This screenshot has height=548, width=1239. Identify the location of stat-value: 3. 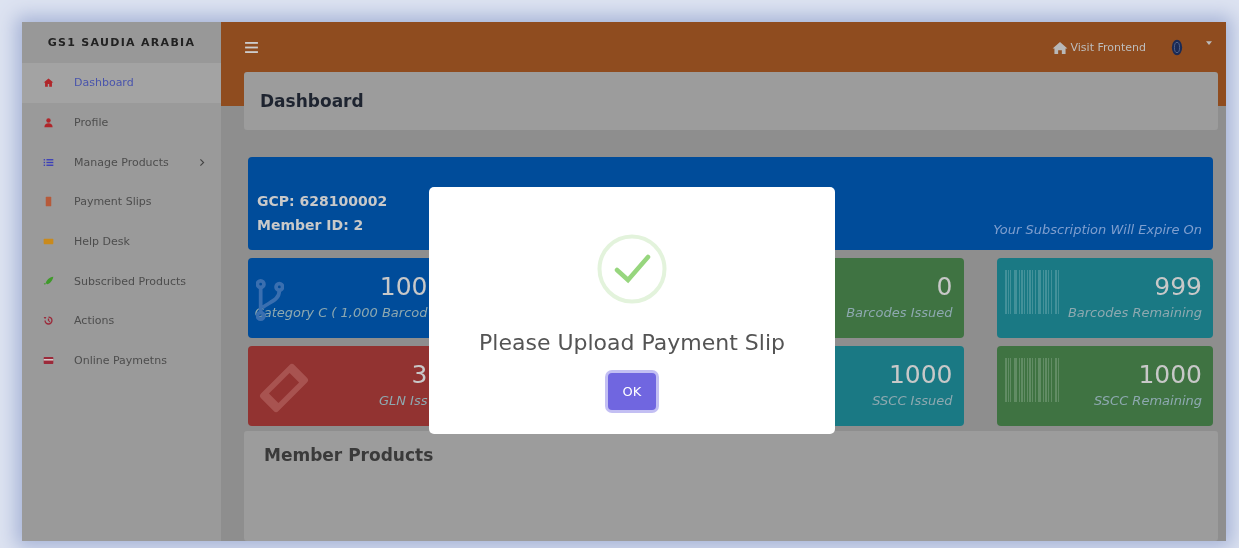
(419, 375).